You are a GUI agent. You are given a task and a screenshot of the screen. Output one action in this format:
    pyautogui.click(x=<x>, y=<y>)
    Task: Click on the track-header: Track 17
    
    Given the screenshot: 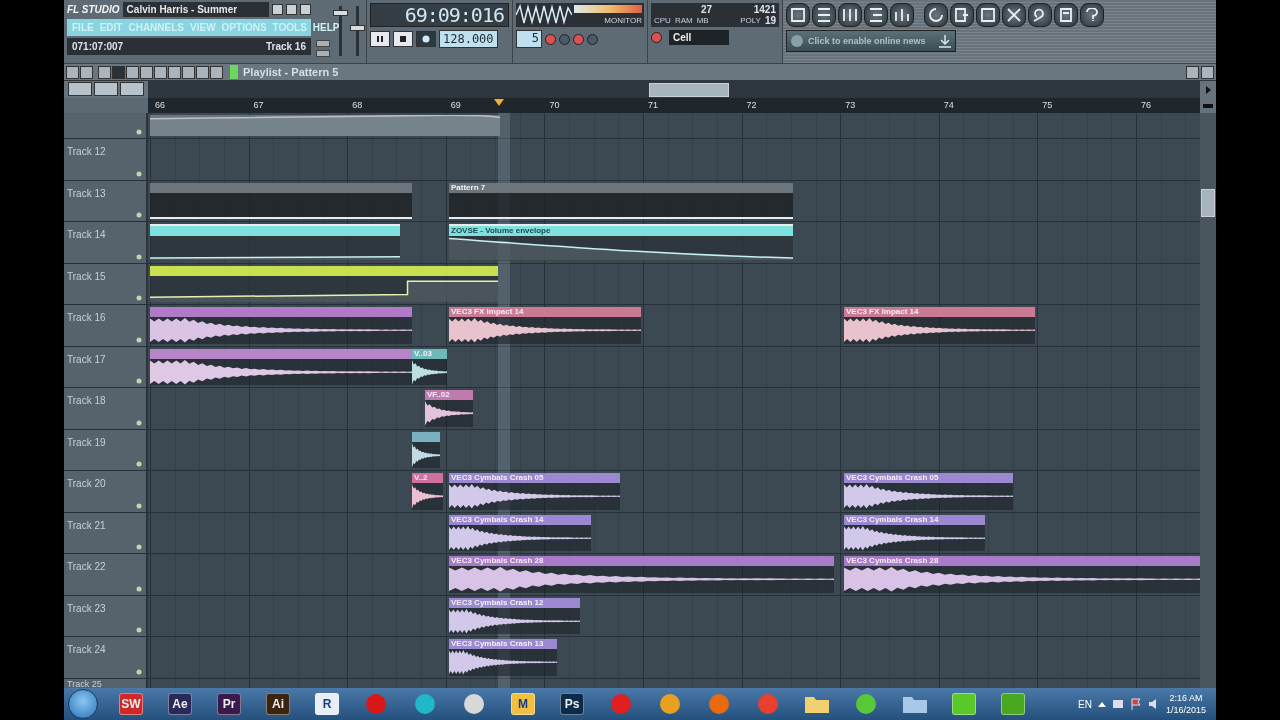 What is the action you would take?
    pyautogui.click(x=106, y=366)
    